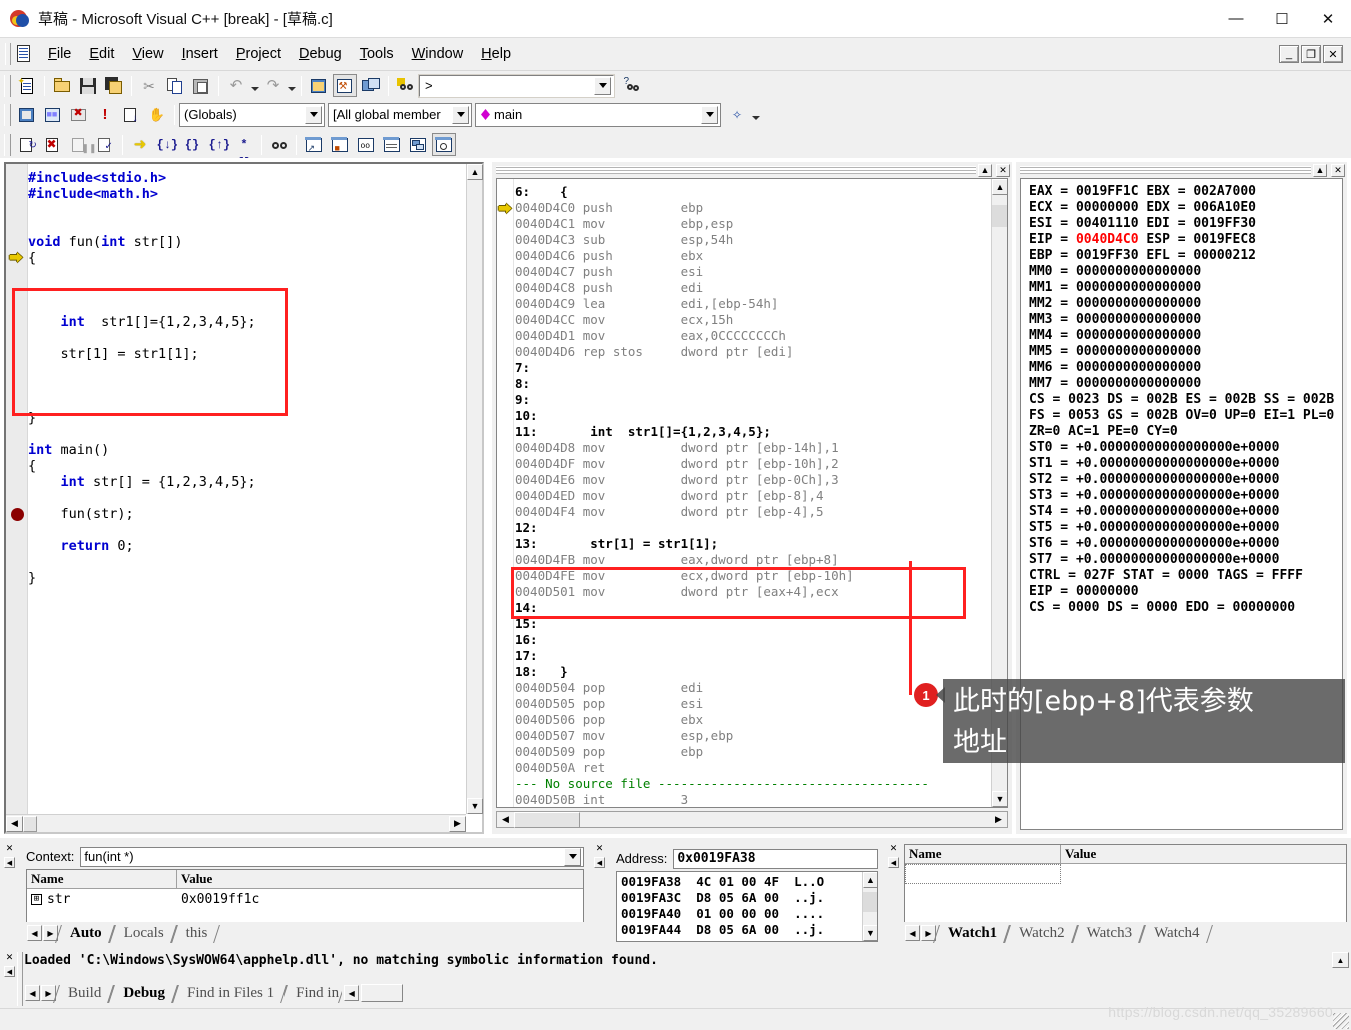  I want to click on save-all-button, so click(114, 85).